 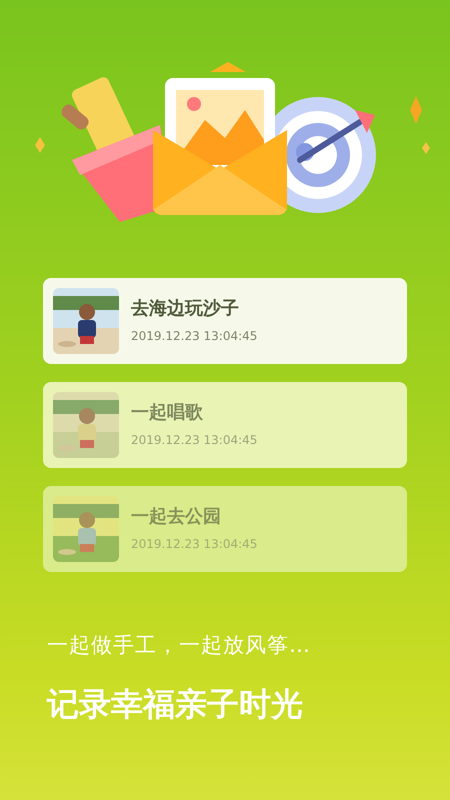 I want to click on record-card: 去海边玩沙子 2019.12.23 13:04:45, so click(x=225, y=321).